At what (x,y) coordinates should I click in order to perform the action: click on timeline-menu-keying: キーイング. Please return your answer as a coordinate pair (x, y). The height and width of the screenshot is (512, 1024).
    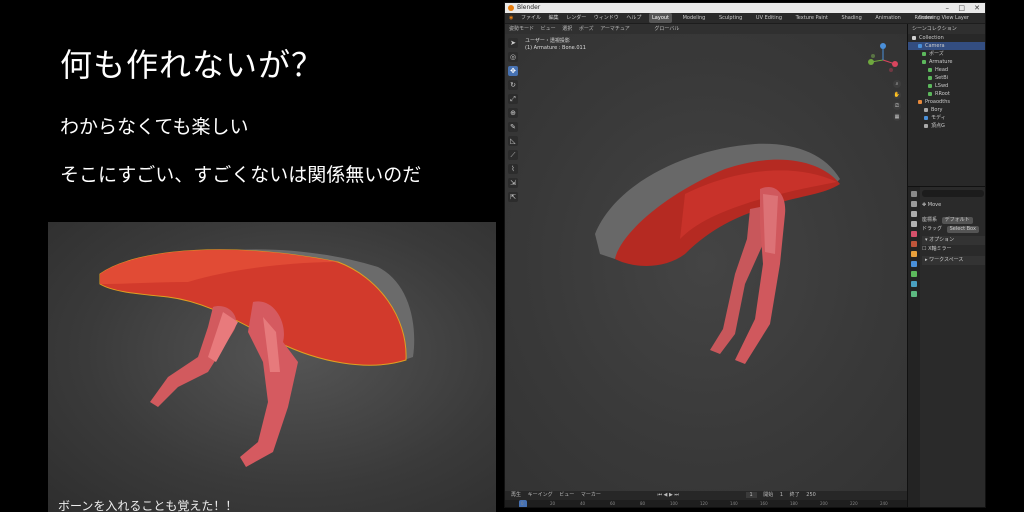
    Looking at the image, I should click on (540, 495).